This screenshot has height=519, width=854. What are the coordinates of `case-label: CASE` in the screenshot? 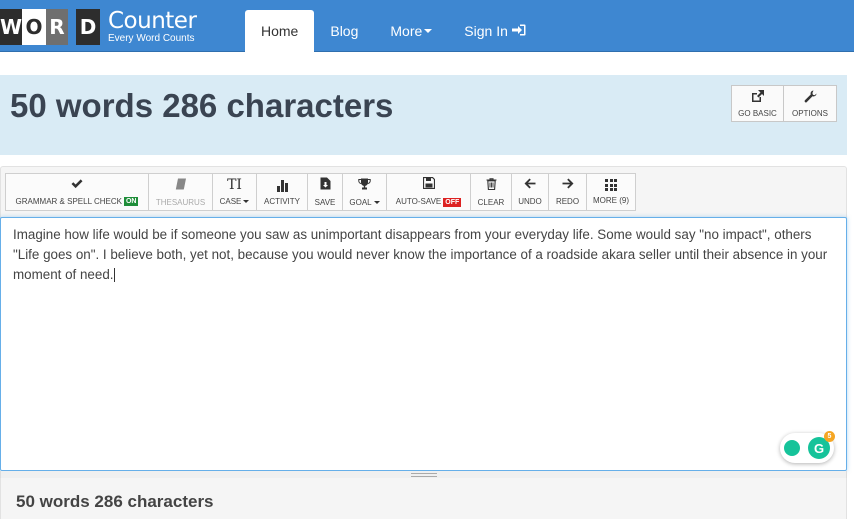 It's located at (230, 201).